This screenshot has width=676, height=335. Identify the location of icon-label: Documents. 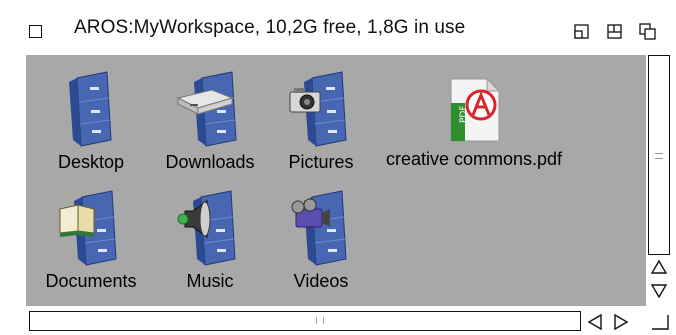
(91, 281).